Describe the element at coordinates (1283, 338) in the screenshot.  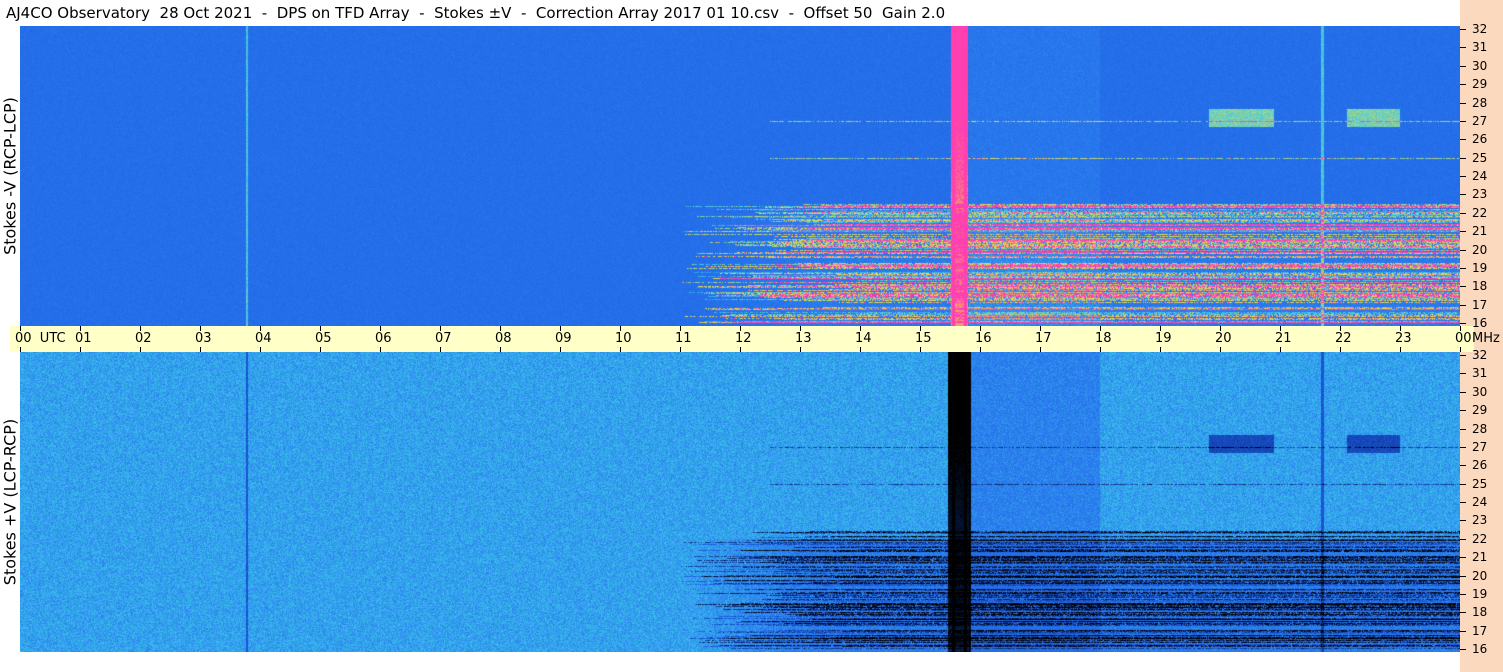
I see `time-tick-label: 21` at that location.